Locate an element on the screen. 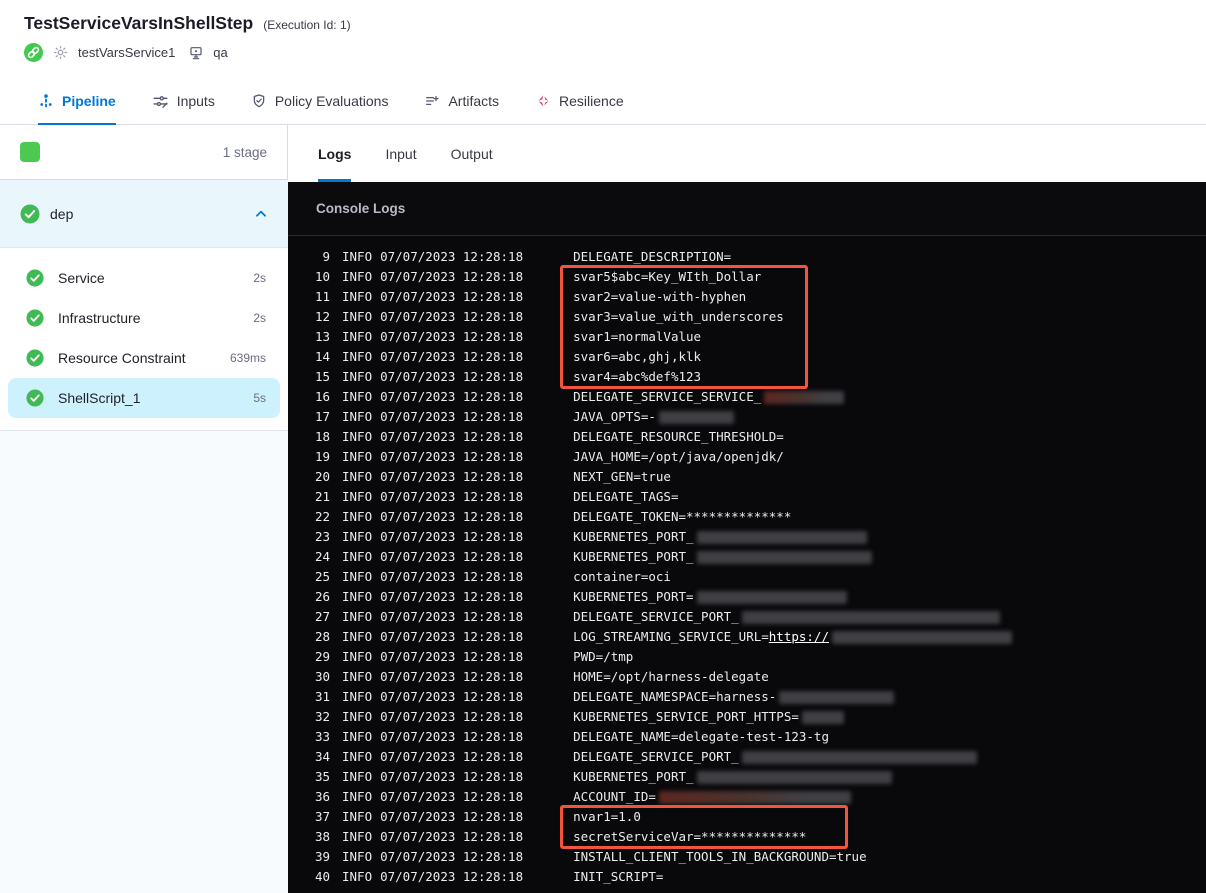  log-message: DELEGATE_TOKEN=************** is located at coordinates (682, 517).